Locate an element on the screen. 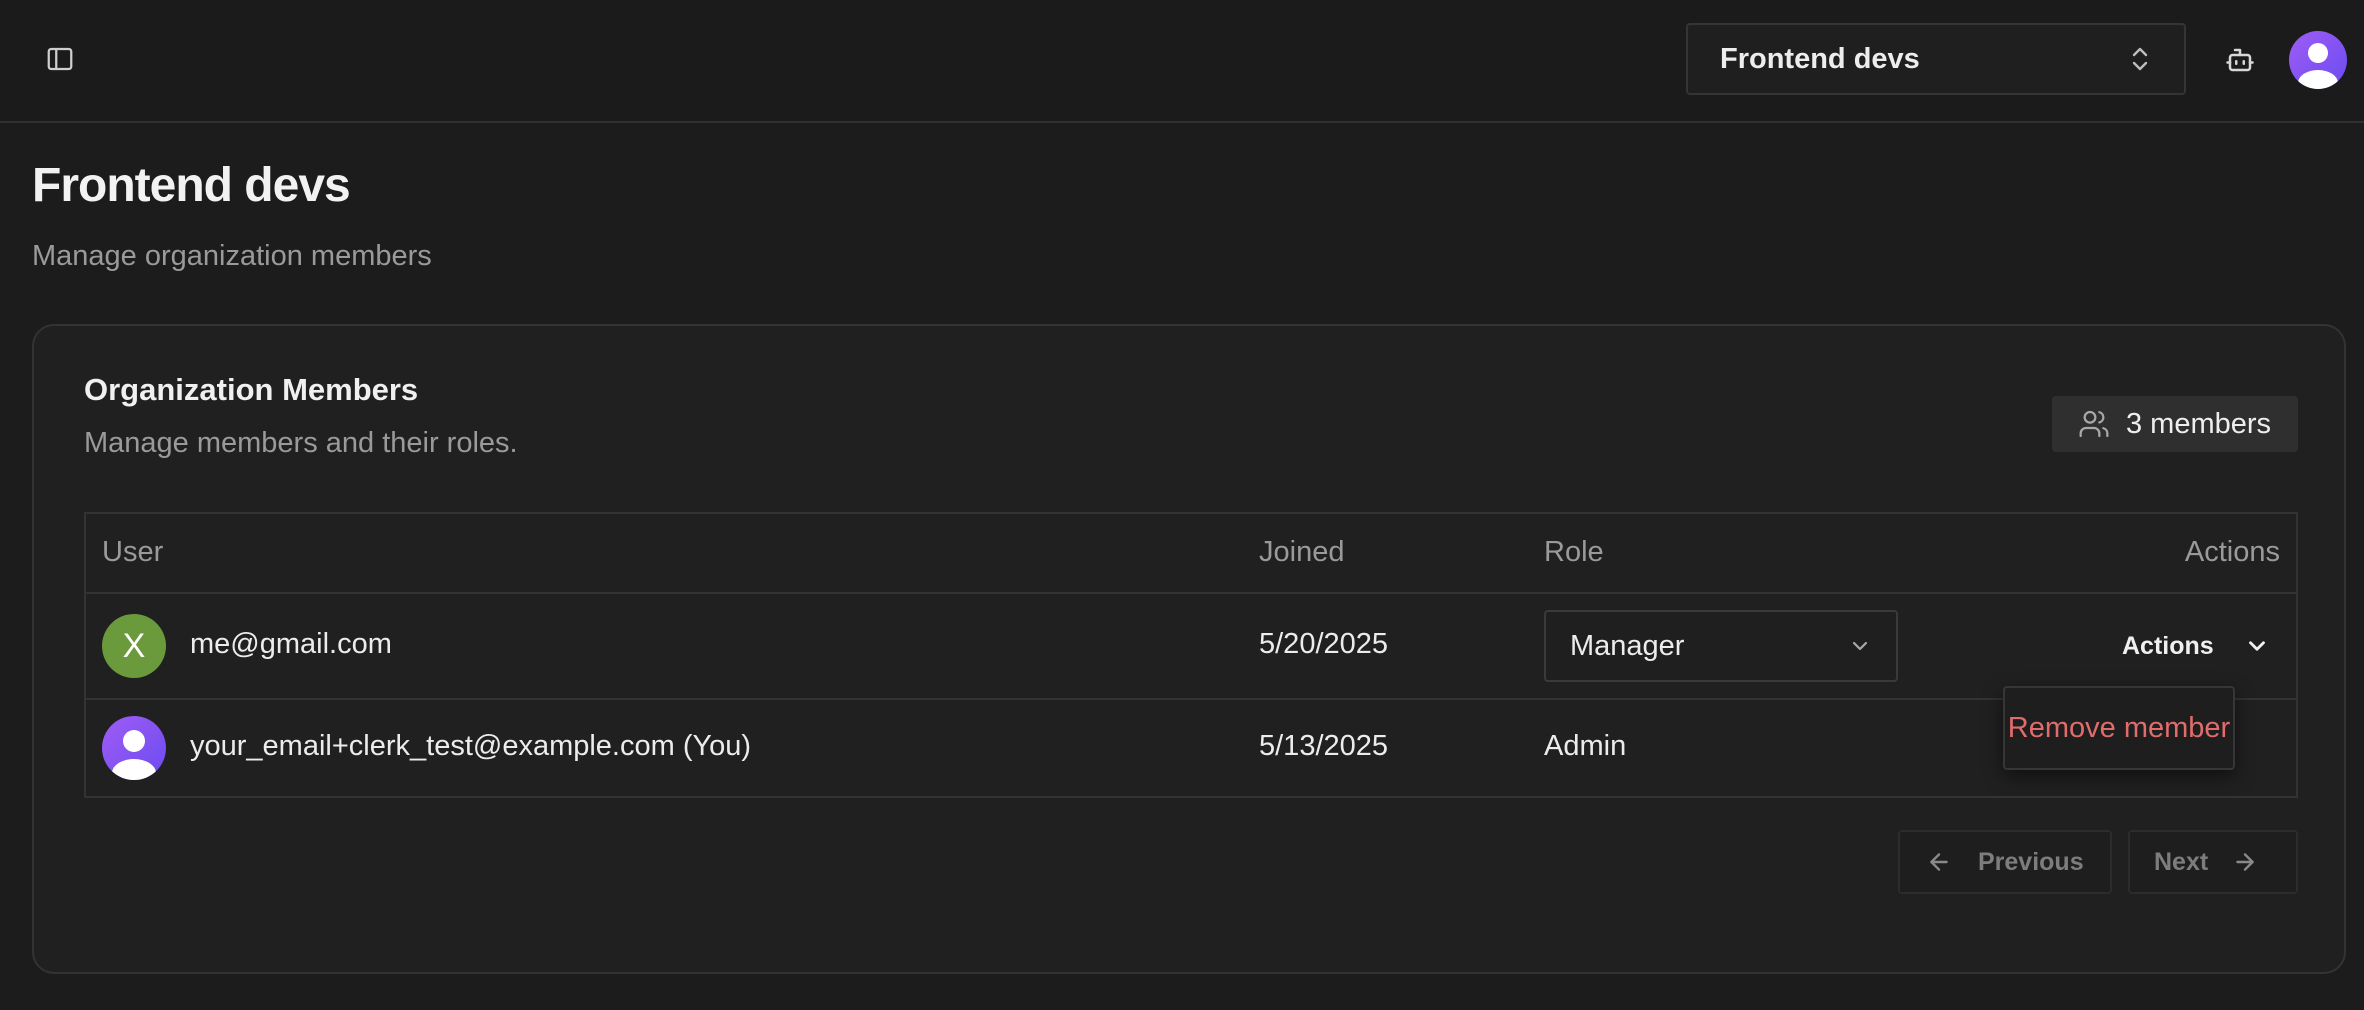 Image resolution: width=2364 pixels, height=1010 pixels. previous-page-label: Previous is located at coordinates (2031, 861).